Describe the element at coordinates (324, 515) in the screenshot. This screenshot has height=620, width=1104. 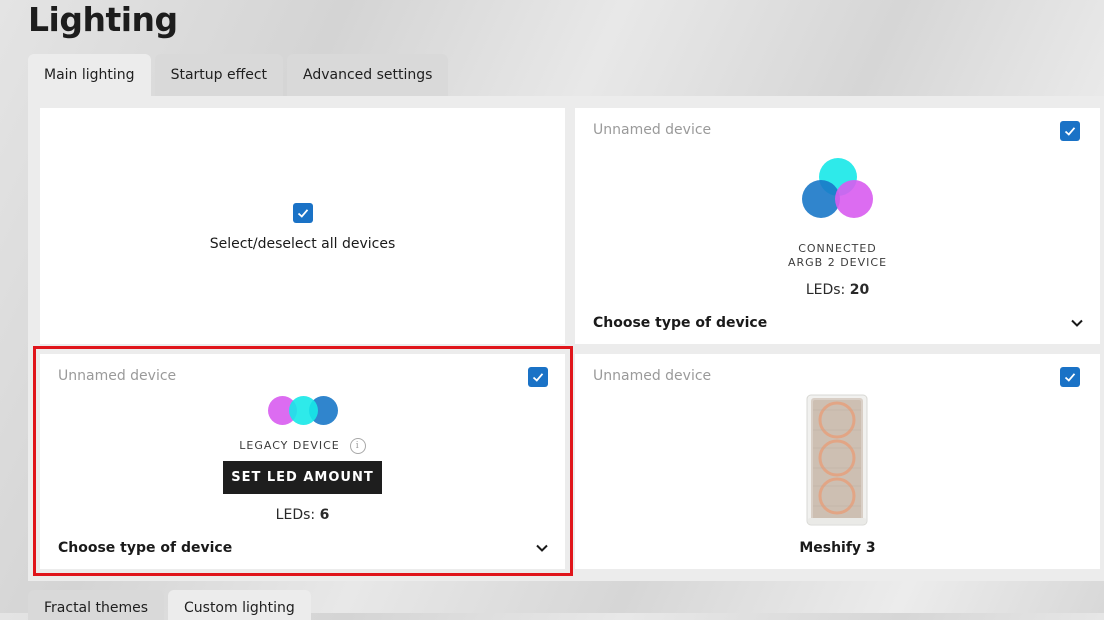
I see `led-count-value: 6` at that location.